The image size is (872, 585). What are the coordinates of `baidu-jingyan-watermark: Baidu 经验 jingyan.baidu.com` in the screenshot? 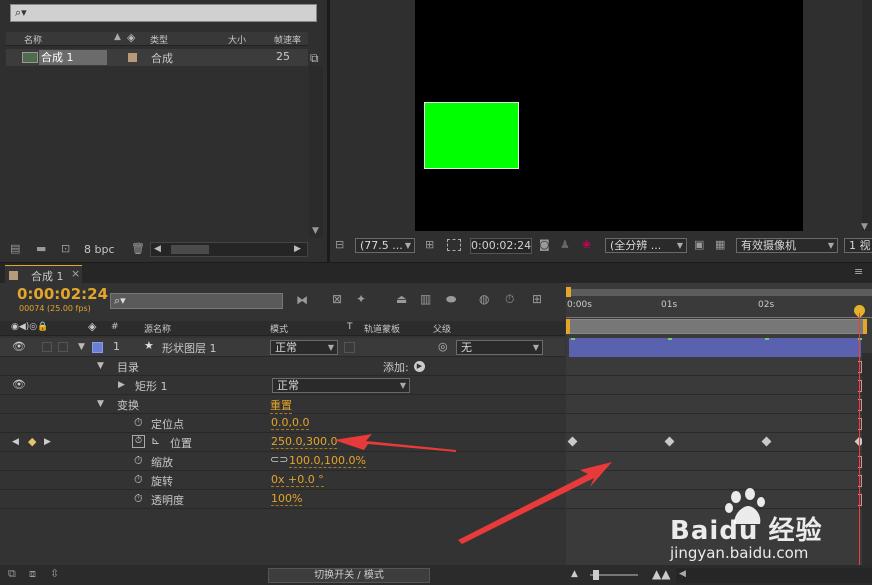 It's located at (768, 528).